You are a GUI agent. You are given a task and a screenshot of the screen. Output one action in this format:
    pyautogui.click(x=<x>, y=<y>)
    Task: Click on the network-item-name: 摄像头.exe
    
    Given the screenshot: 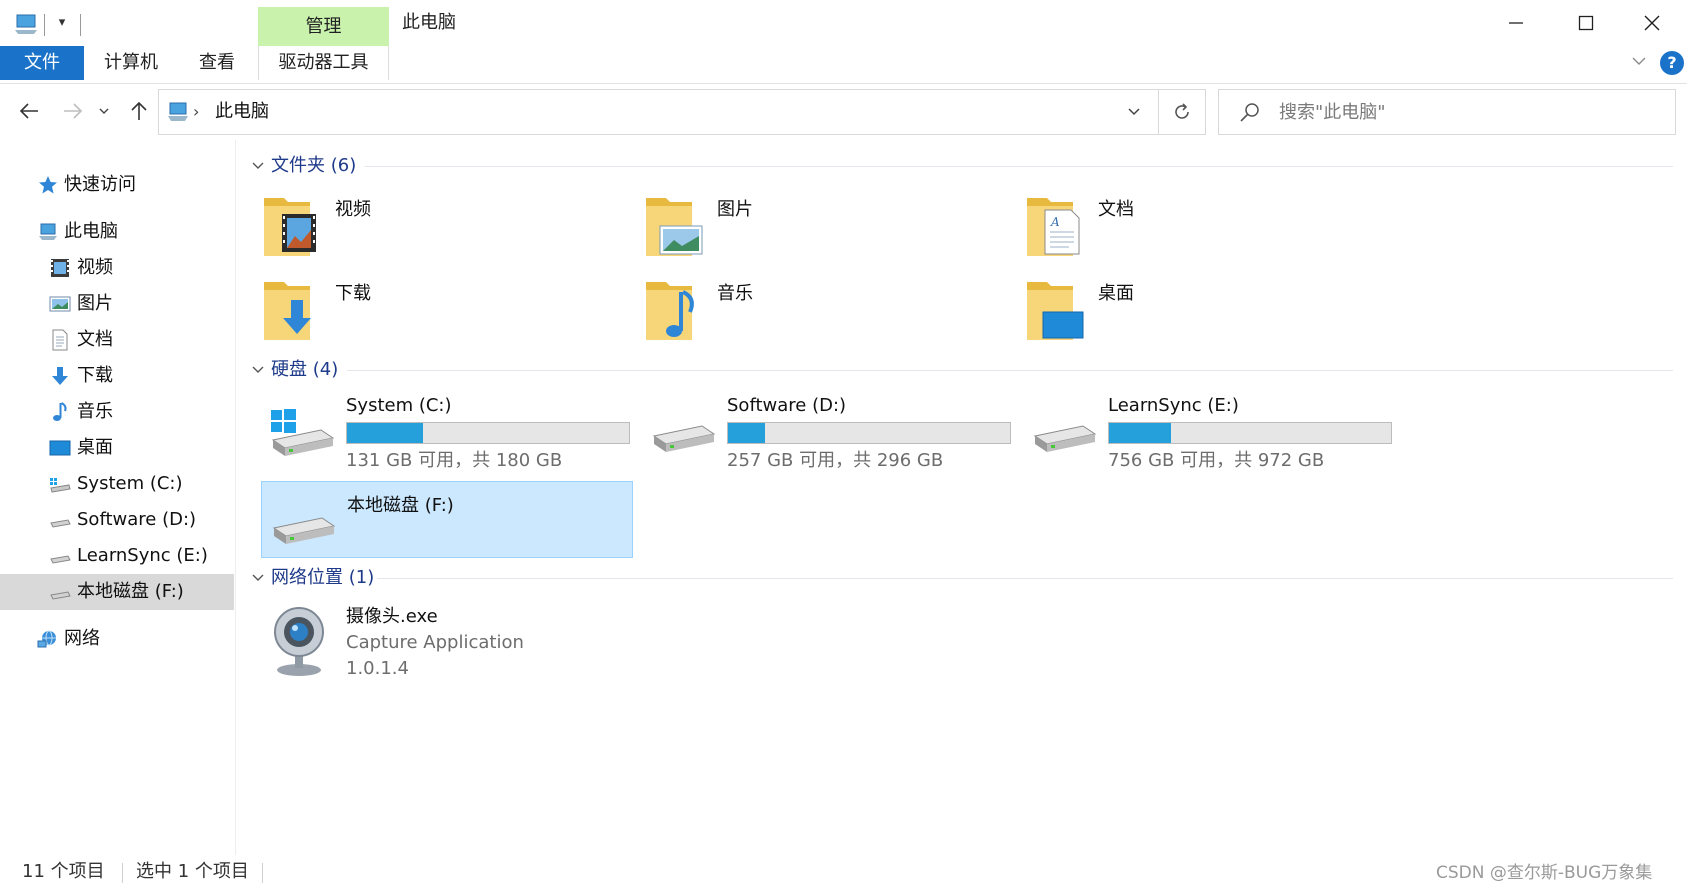 What is the action you would take?
    pyautogui.click(x=392, y=616)
    